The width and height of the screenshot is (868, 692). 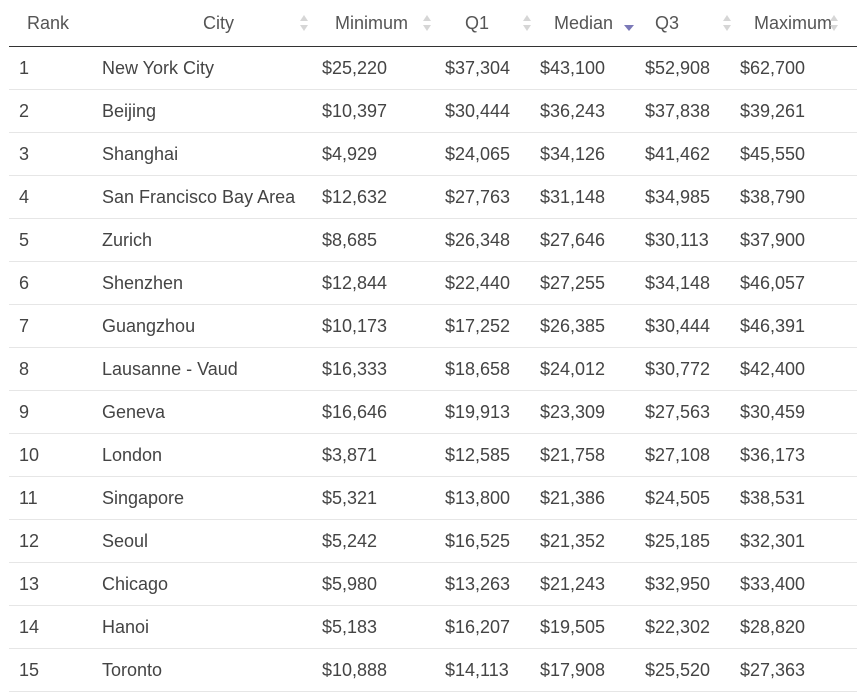 I want to click on cell-q3: $37,838, so click(x=692, y=111).